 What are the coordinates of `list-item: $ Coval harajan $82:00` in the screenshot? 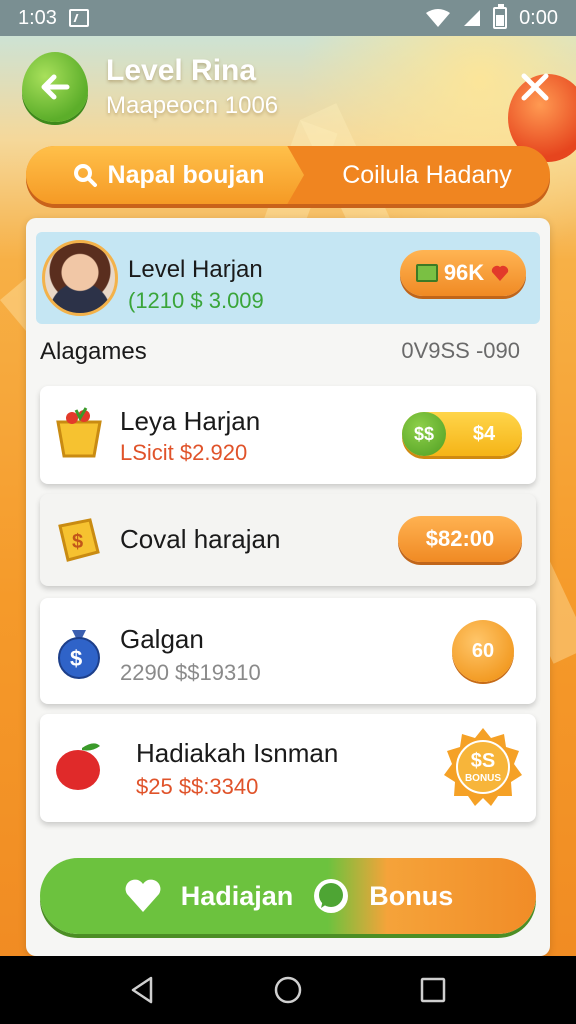 It's located at (288, 540).